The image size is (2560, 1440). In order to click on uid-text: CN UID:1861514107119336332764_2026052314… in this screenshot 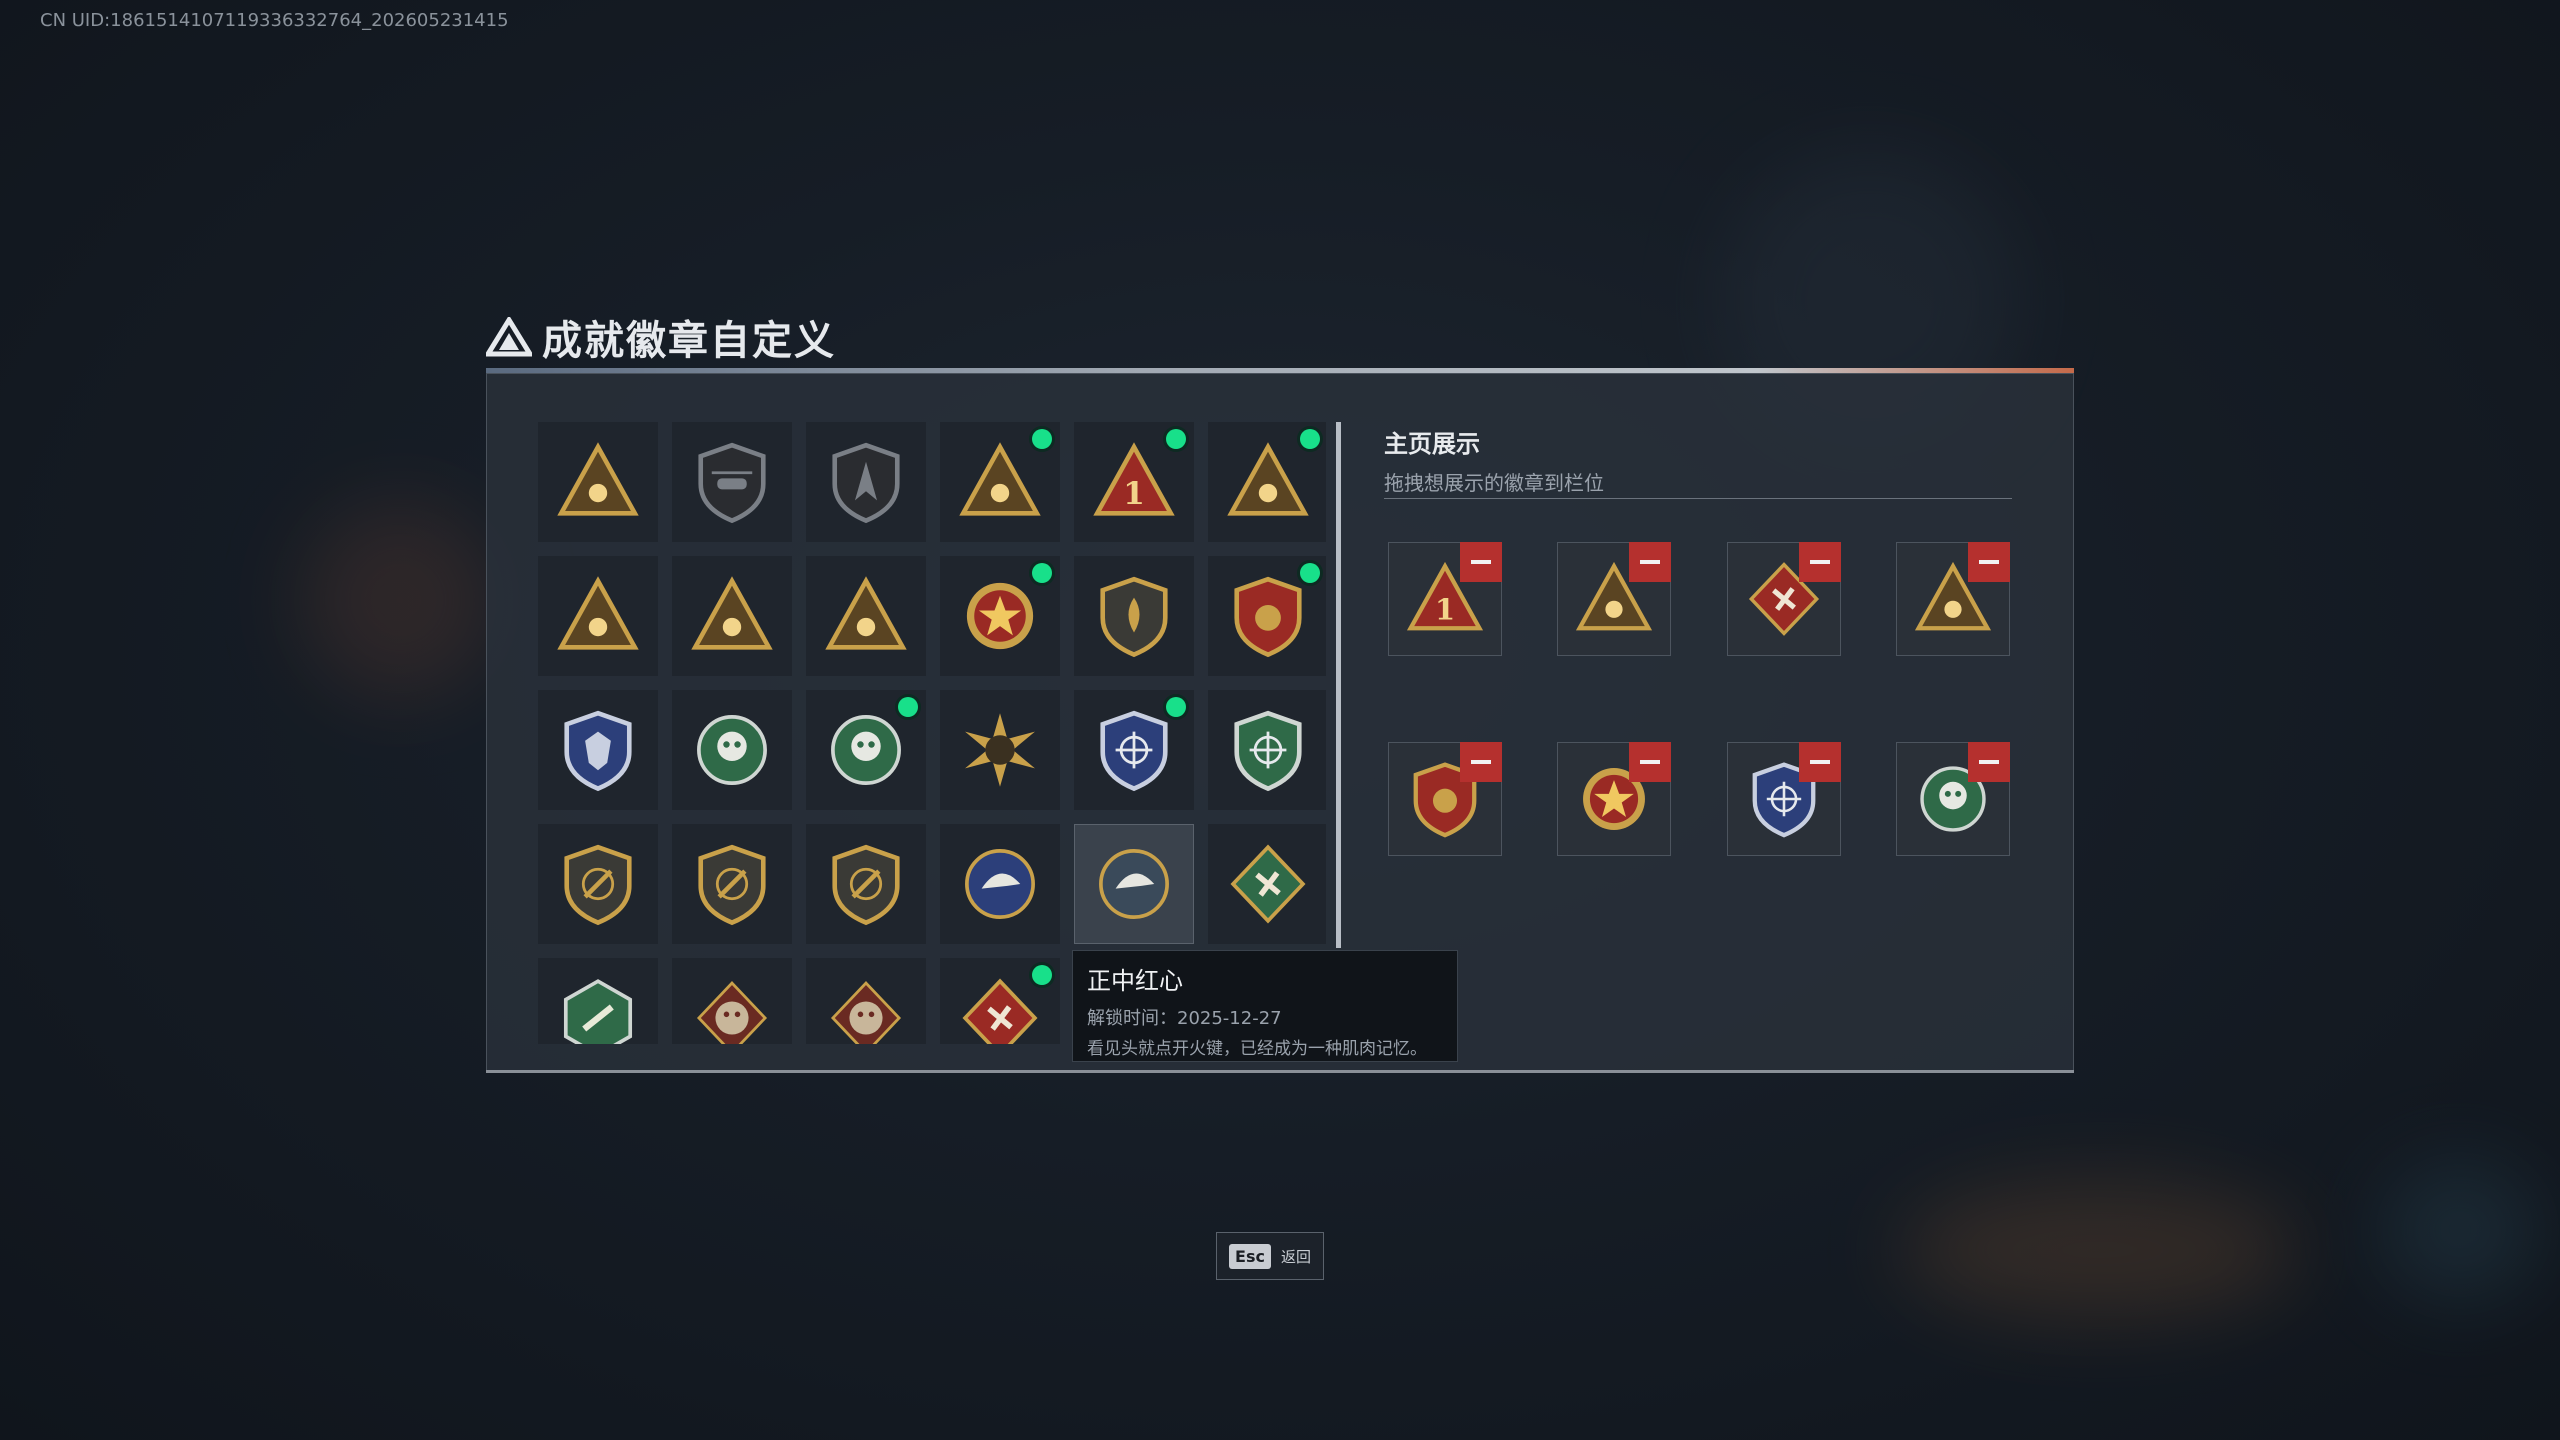, I will do `click(274, 20)`.